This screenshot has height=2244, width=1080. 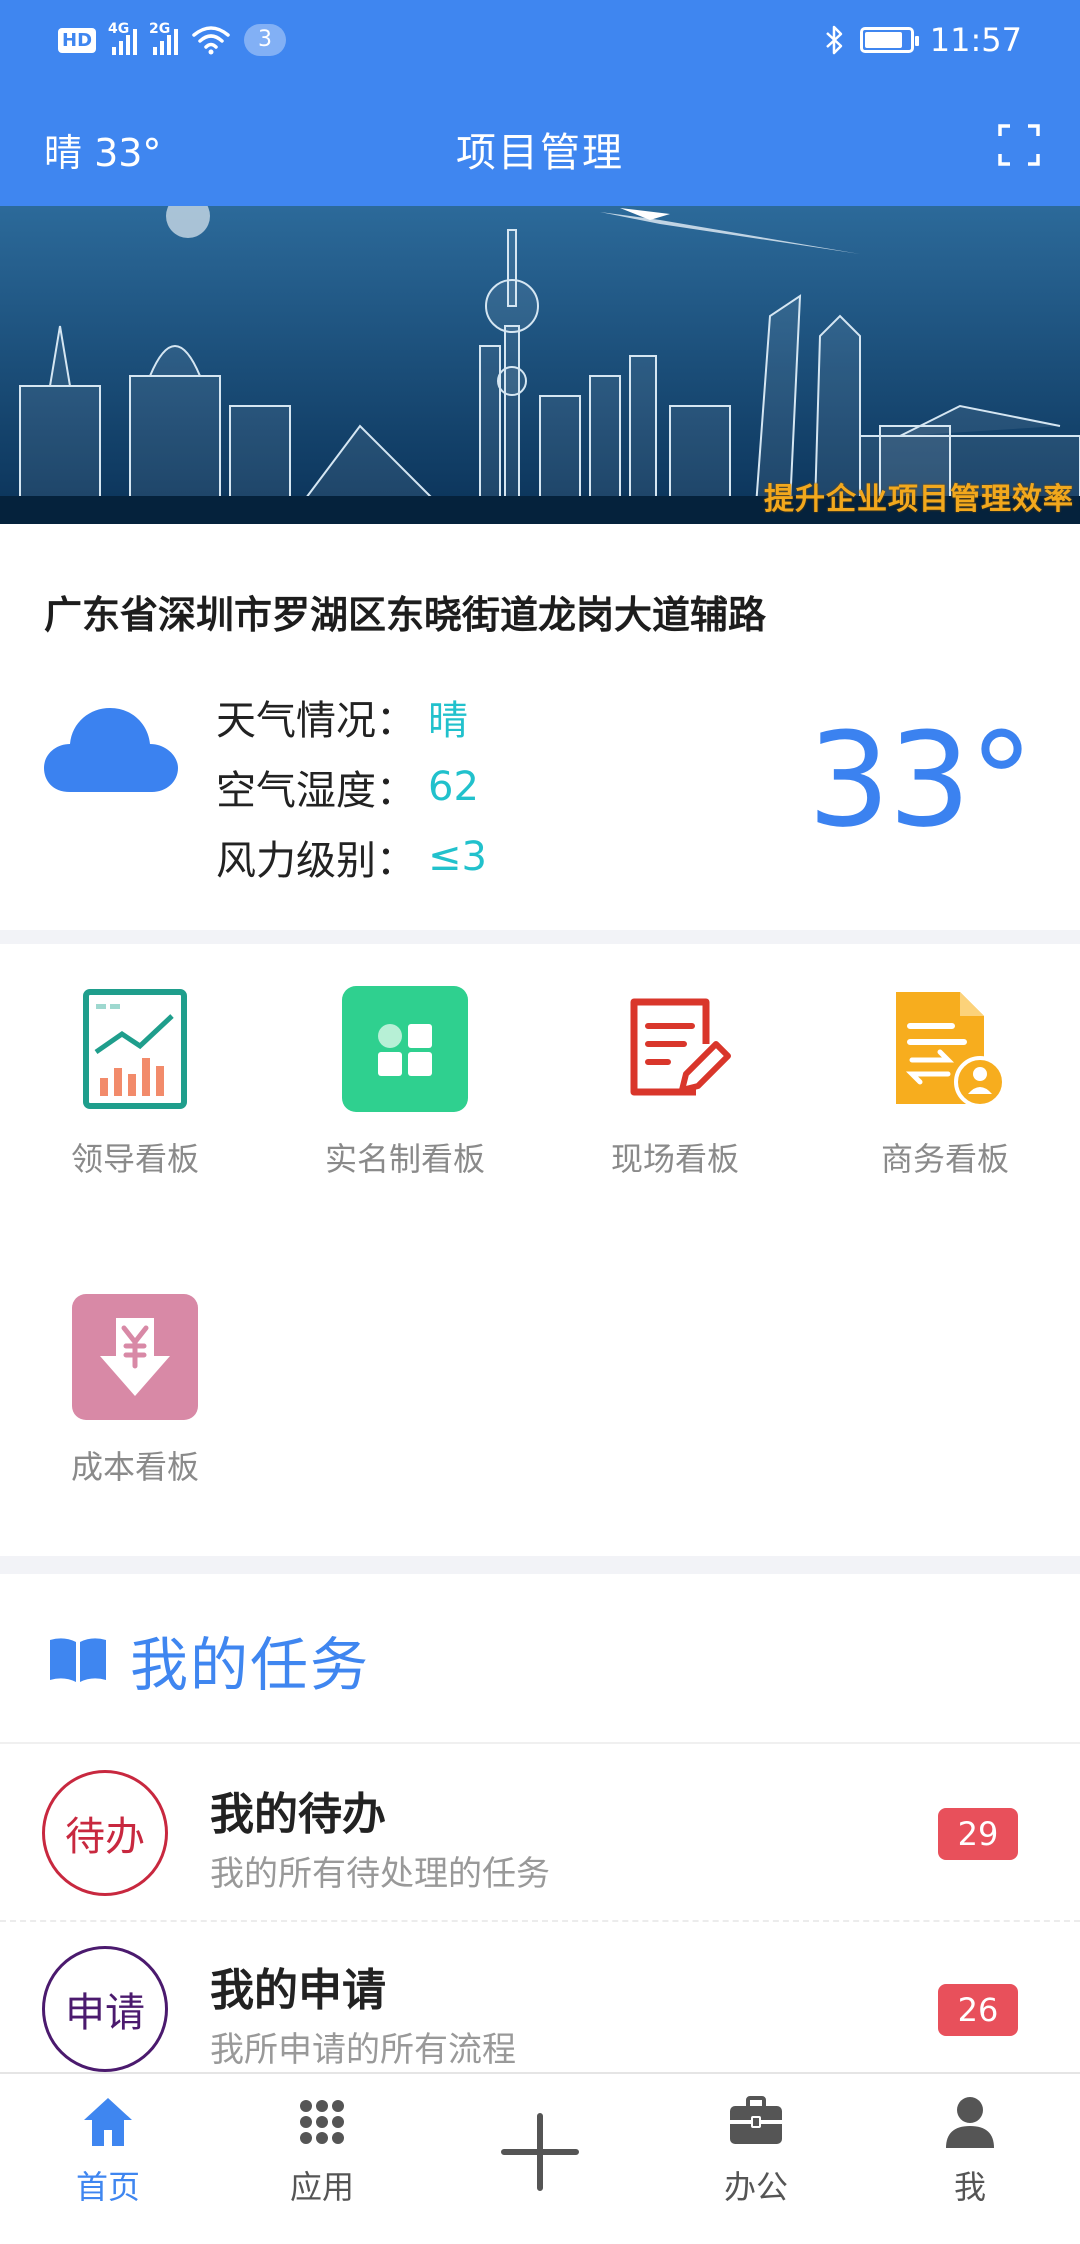 I want to click on grid-apps-icon, so click(x=405, y=1049).